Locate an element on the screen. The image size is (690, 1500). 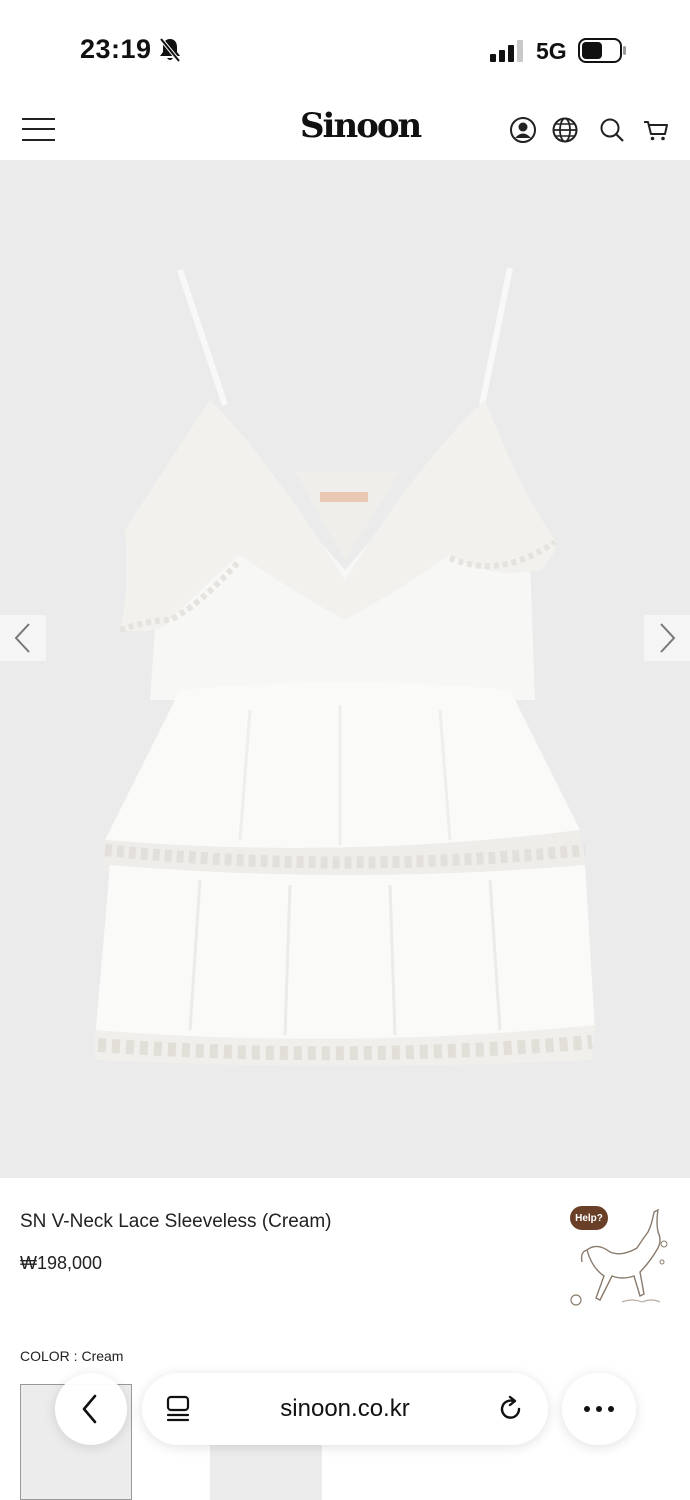
horse-illustration-icon is located at coordinates (619, 1257).